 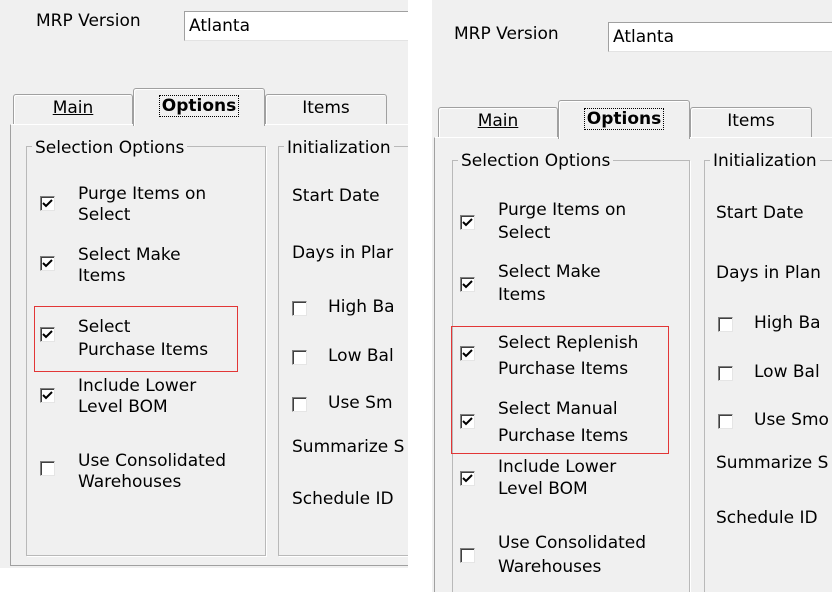 I want to click on use-smoothing-label: Use Smo, so click(x=791, y=420).